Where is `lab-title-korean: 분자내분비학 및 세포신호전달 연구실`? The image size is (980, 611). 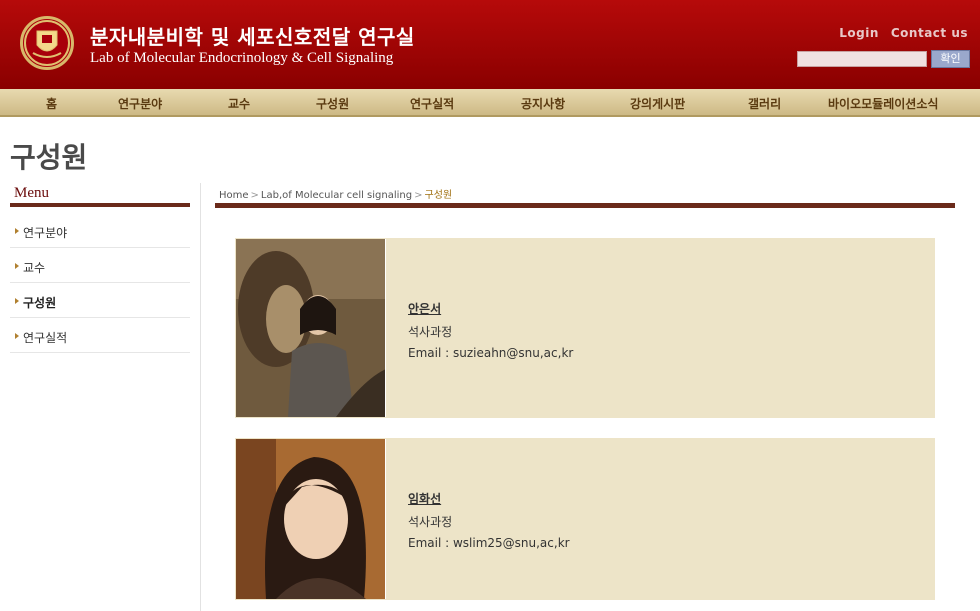
lab-title-korean: 분자내분비학 및 세포신호전달 연구실 is located at coordinates (252, 37).